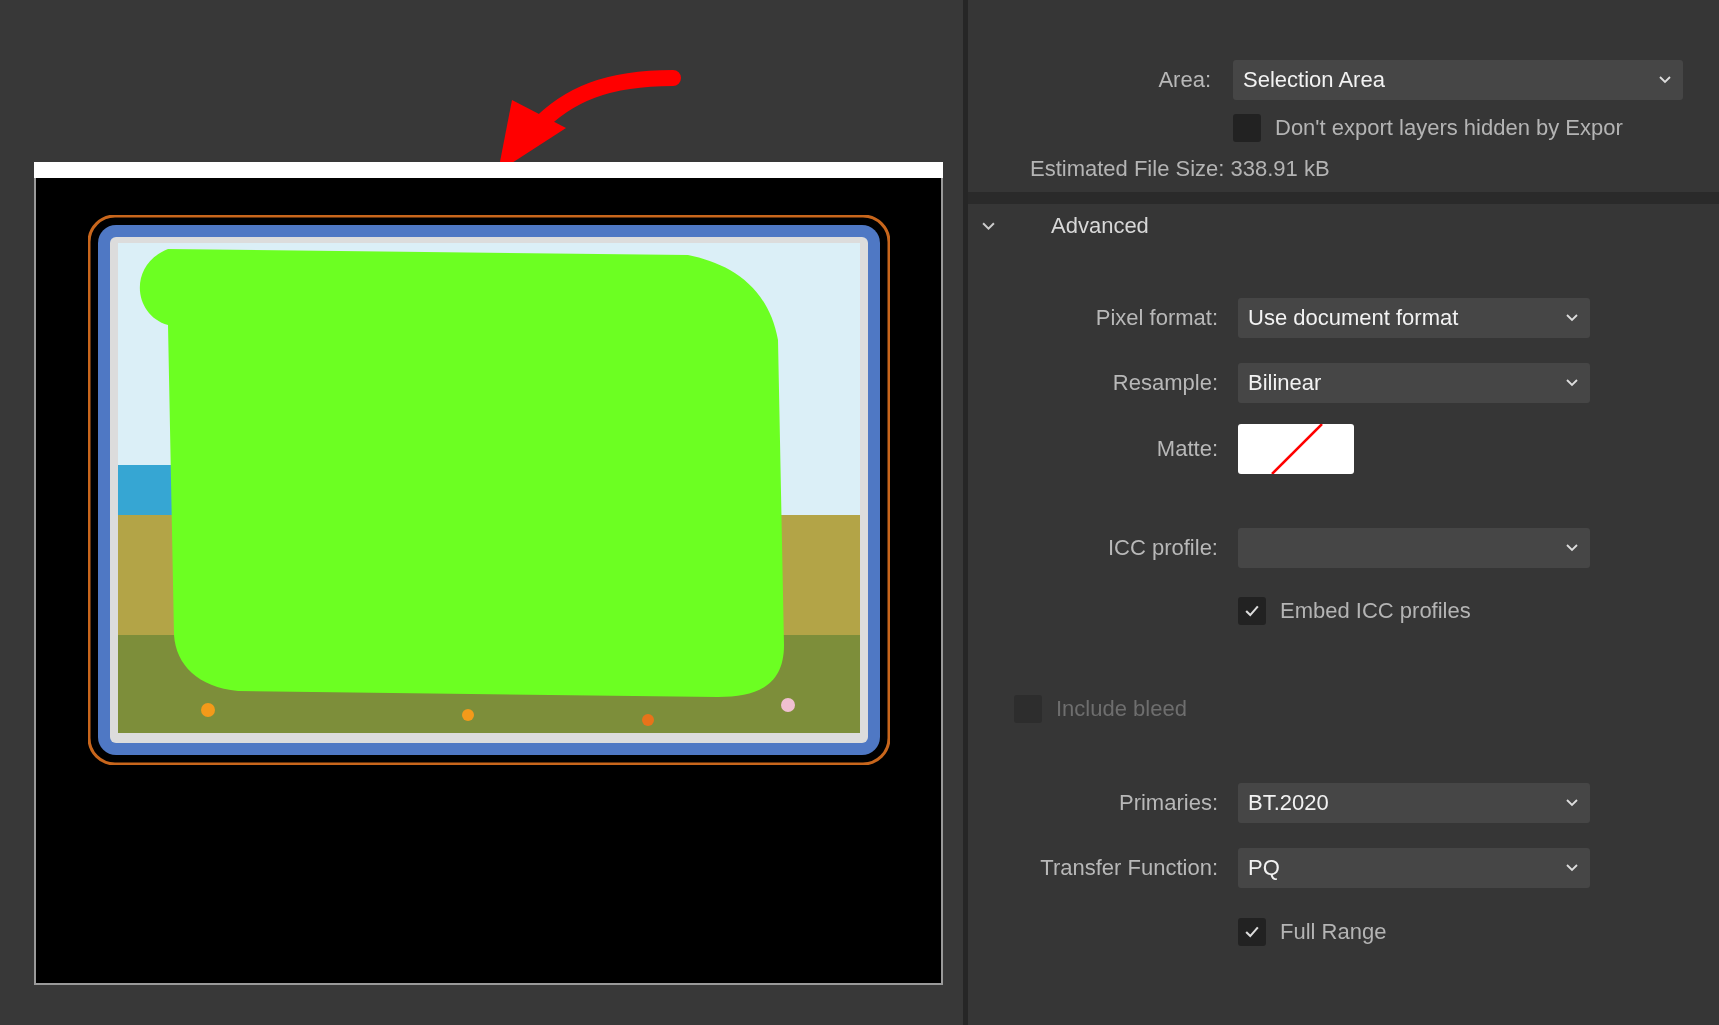 This screenshot has width=1719, height=1025. Describe the element at coordinates (1414, 932) in the screenshot. I see `checkbox-option: Full Range` at that location.